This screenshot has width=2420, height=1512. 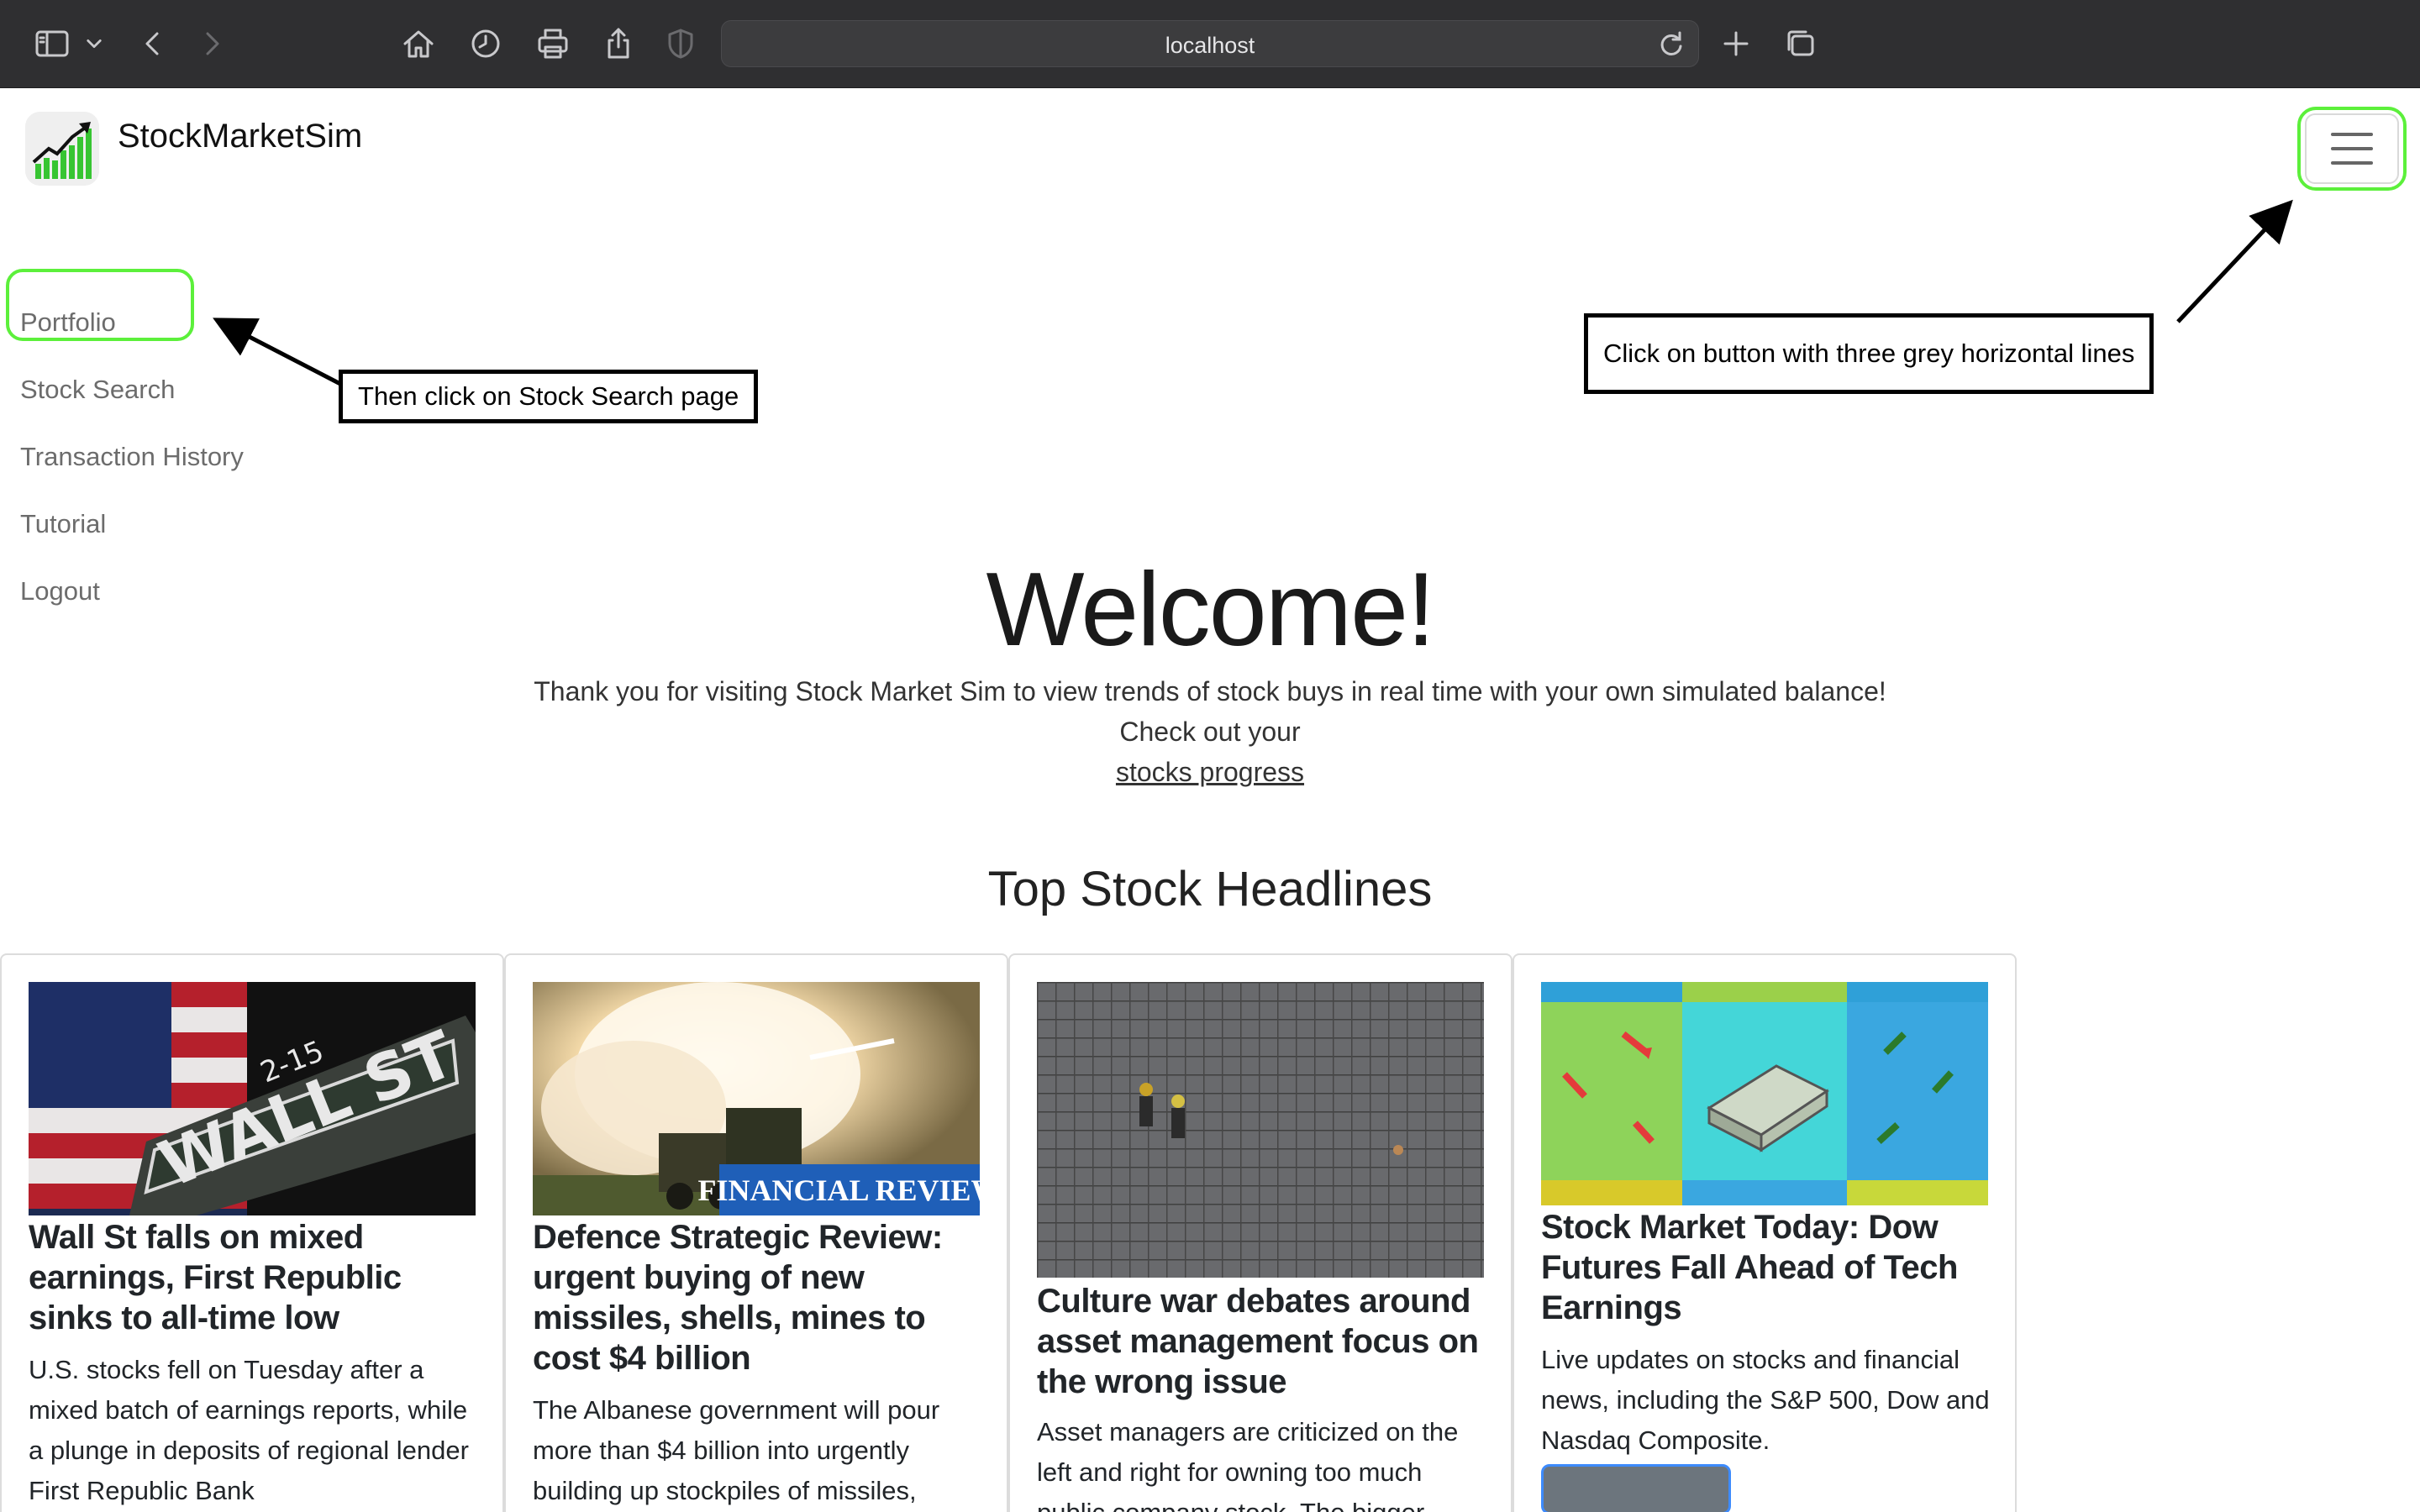 I want to click on hamburger-menu-icon, so click(x=2352, y=148).